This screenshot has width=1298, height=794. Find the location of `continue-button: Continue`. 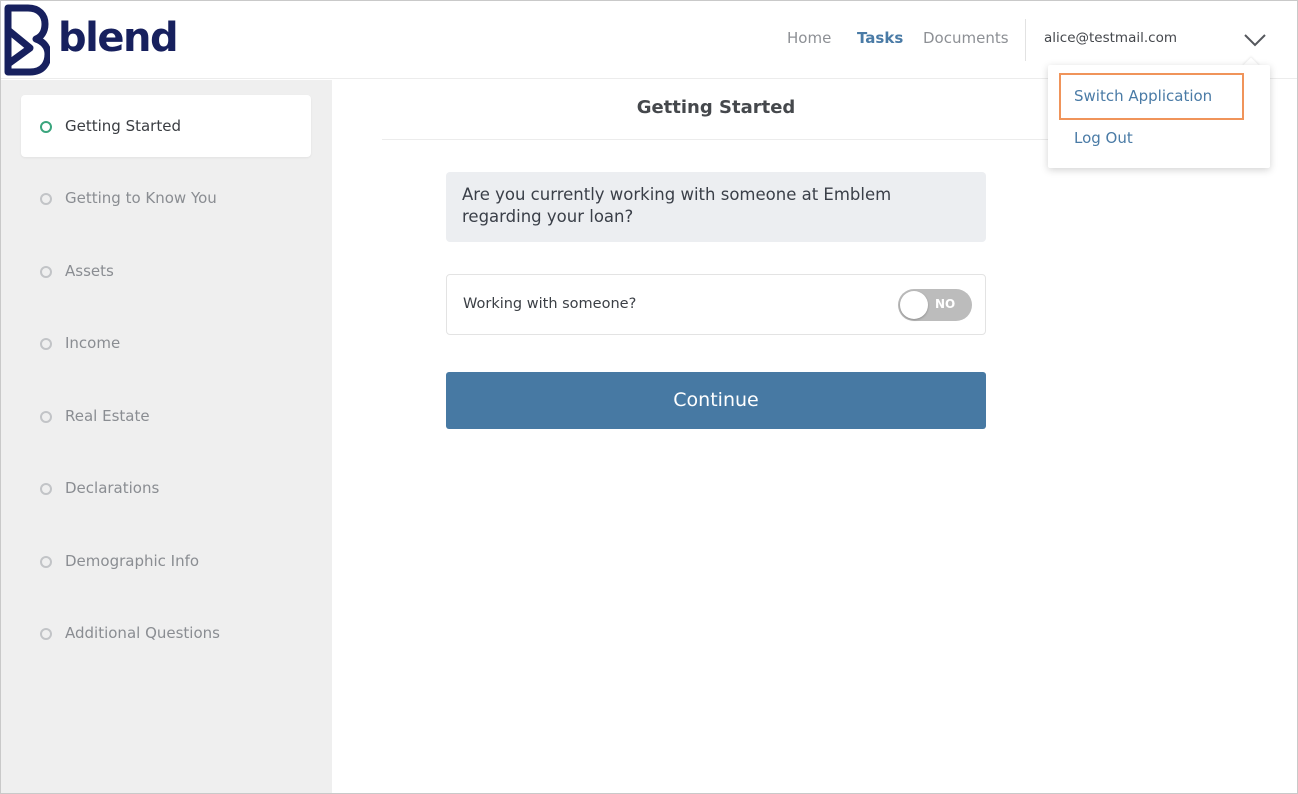

continue-button: Continue is located at coordinates (716, 400).